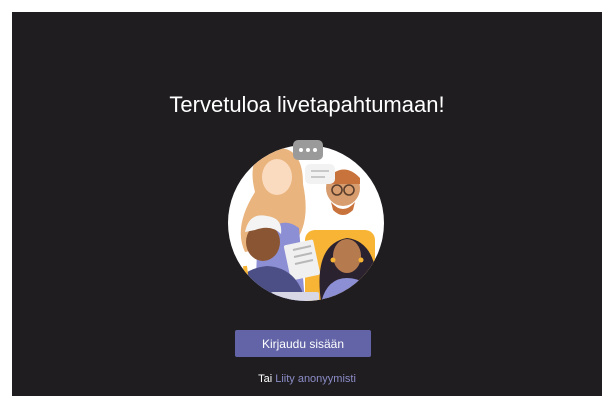  I want to click on people-group-illustration, so click(306, 220).